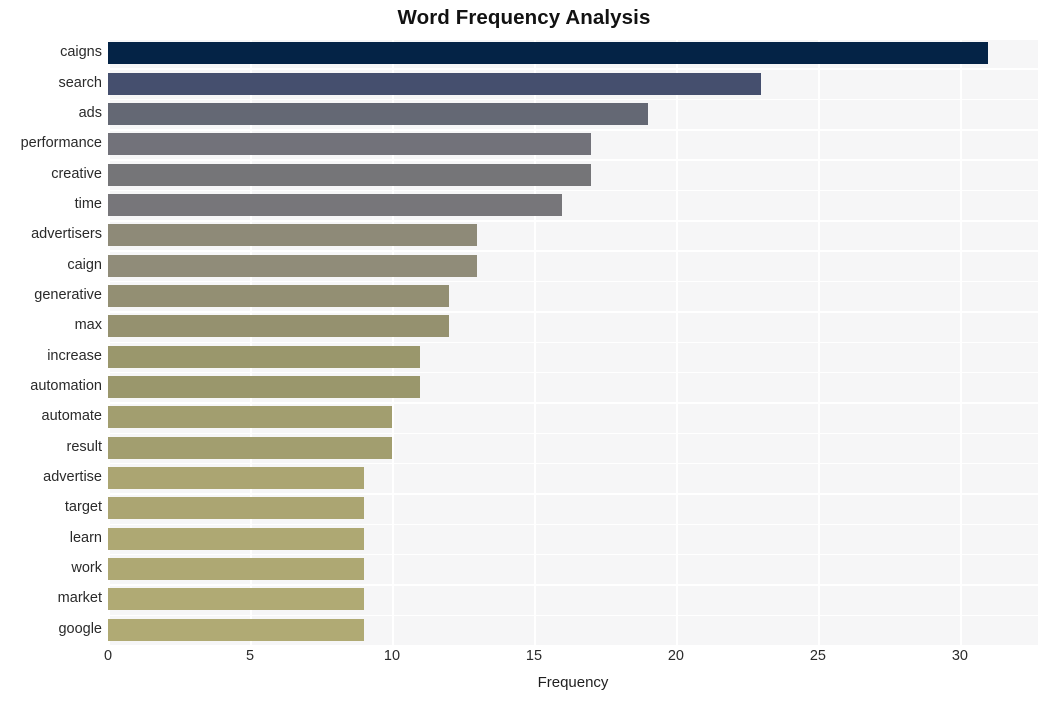 This screenshot has width=1048, height=701. I want to click on bar-result, so click(250, 447).